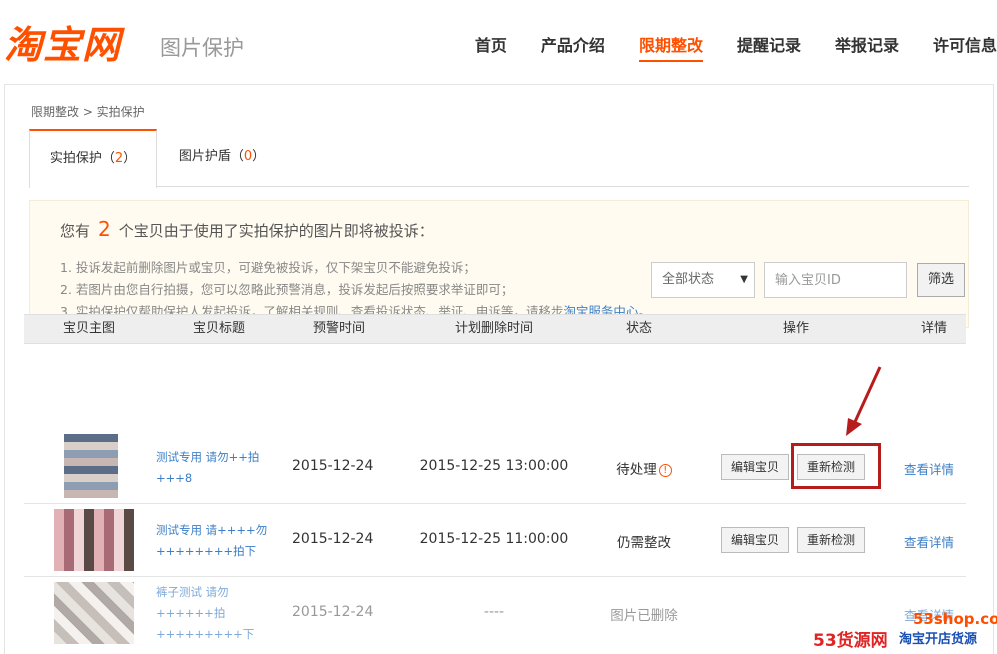 This screenshot has height=654, width=997. What do you see at coordinates (216, 468) in the screenshot?
I see `product-title-link: 测试专用 请勿++拍 +++8` at bounding box center [216, 468].